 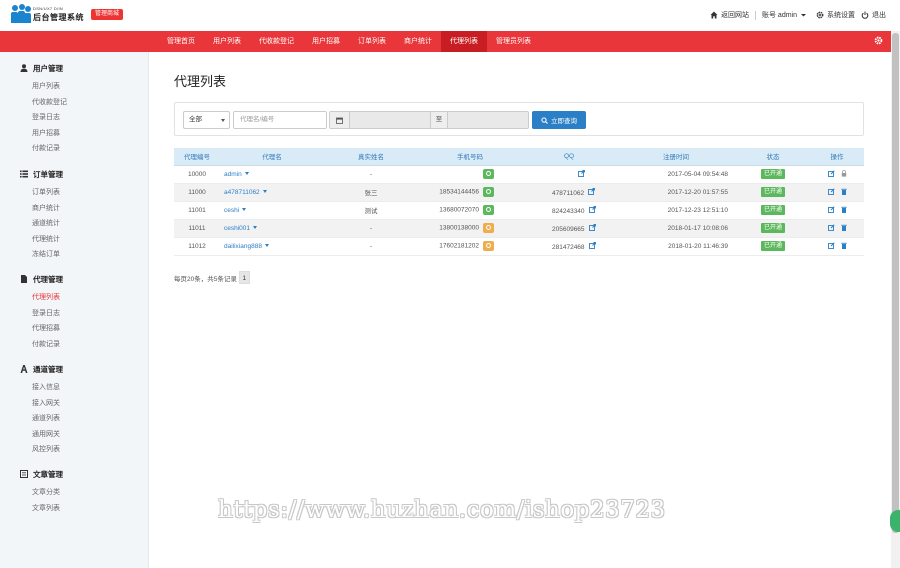 What do you see at coordinates (237, 228) in the screenshot?
I see `agent-name-dropdown: ceshi001` at bounding box center [237, 228].